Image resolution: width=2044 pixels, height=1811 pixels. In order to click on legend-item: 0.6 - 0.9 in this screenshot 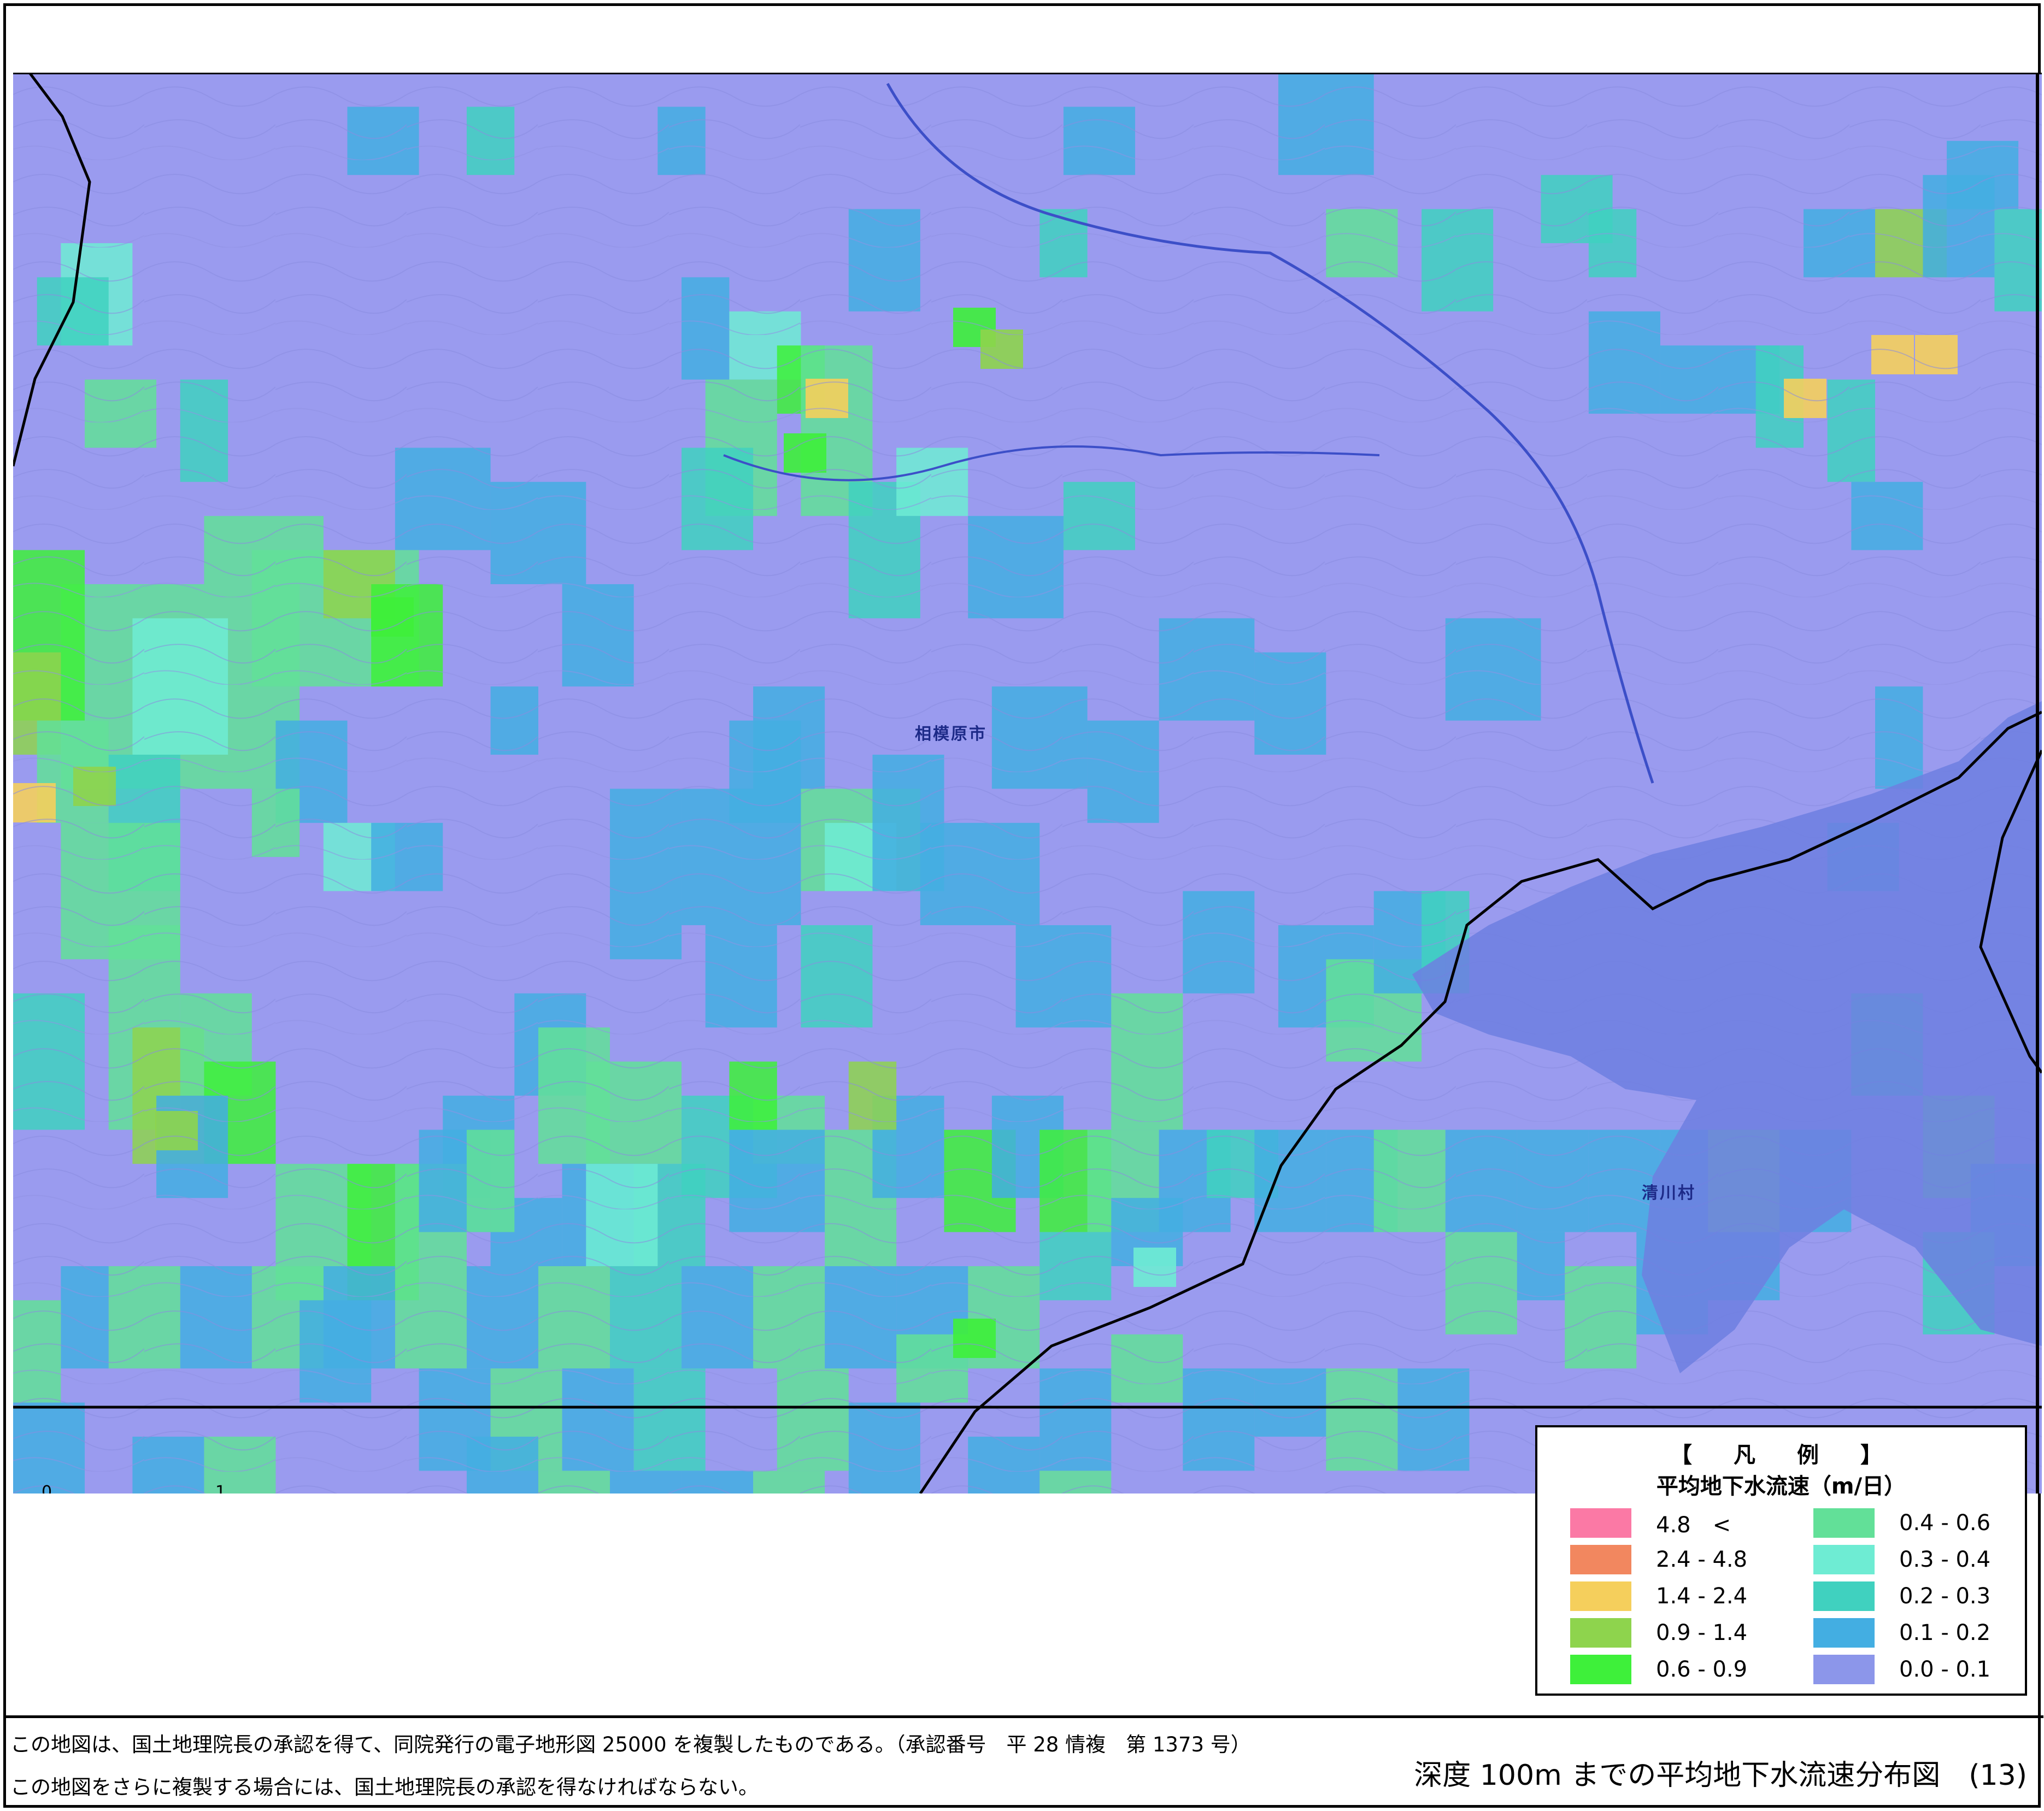, I will do `click(1658, 1669)`.